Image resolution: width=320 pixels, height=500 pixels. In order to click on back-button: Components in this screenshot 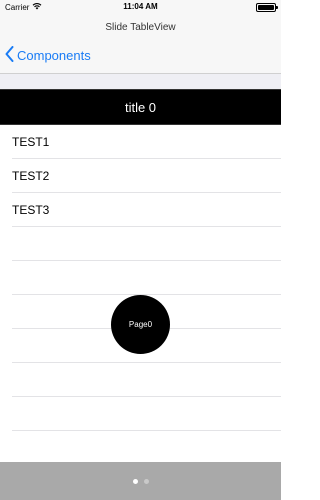, I will do `click(48, 55)`.